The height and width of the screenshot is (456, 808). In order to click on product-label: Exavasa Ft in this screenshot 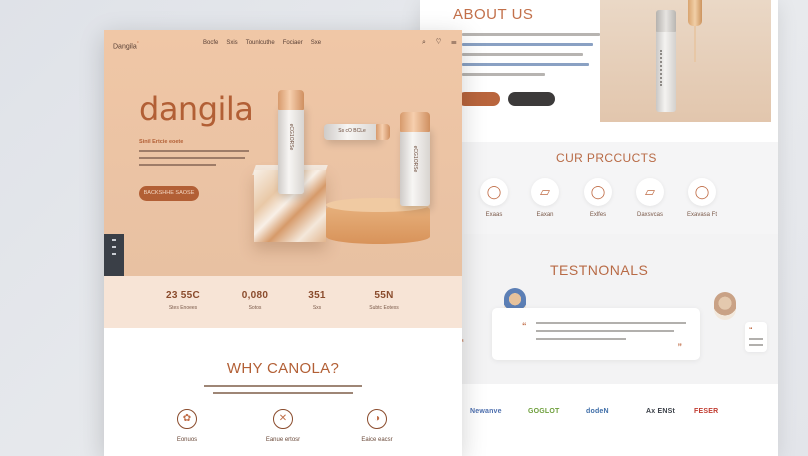, I will do `click(701, 215)`.